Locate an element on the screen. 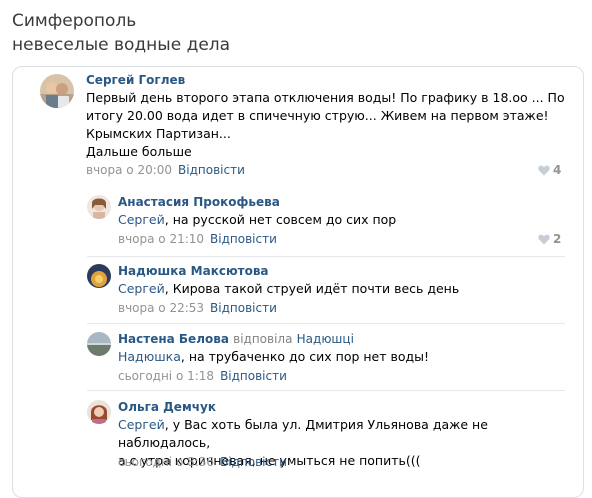 This screenshot has height=498, width=592. replied-to-link: Надюшці is located at coordinates (325, 339).